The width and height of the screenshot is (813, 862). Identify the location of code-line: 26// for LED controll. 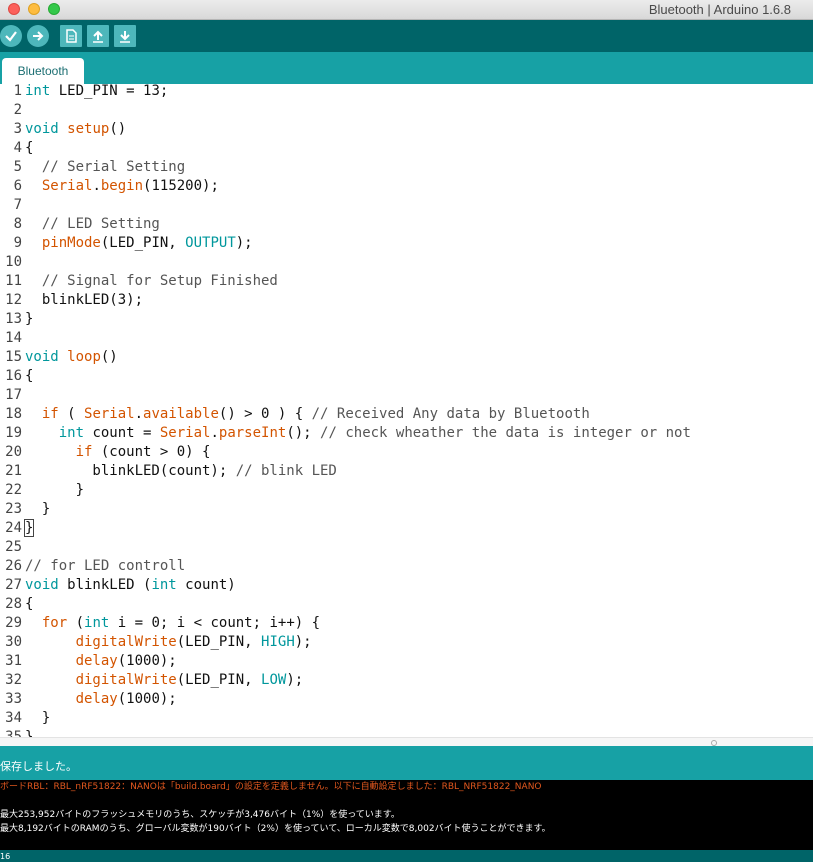
(92, 566).